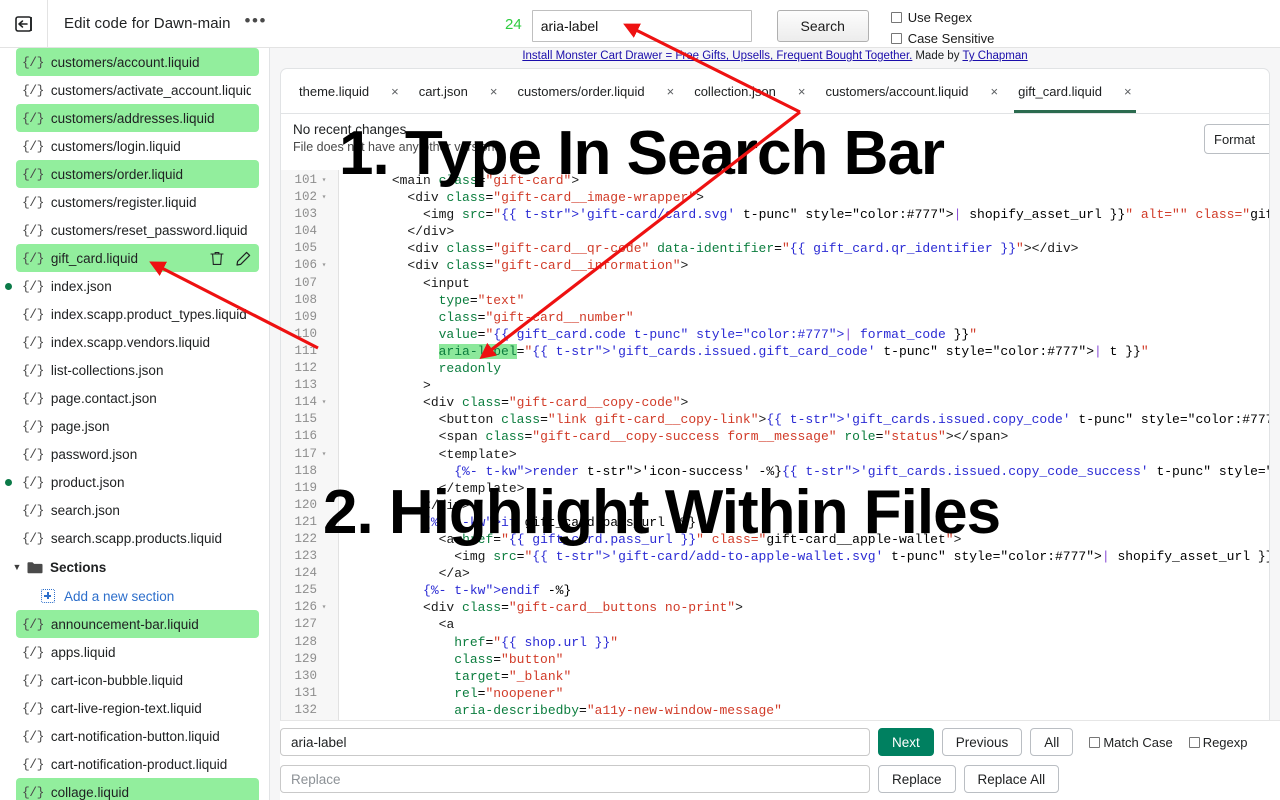 Image resolution: width=1280 pixels, height=800 pixels. What do you see at coordinates (24, 24) in the screenshot?
I see `back-button` at bounding box center [24, 24].